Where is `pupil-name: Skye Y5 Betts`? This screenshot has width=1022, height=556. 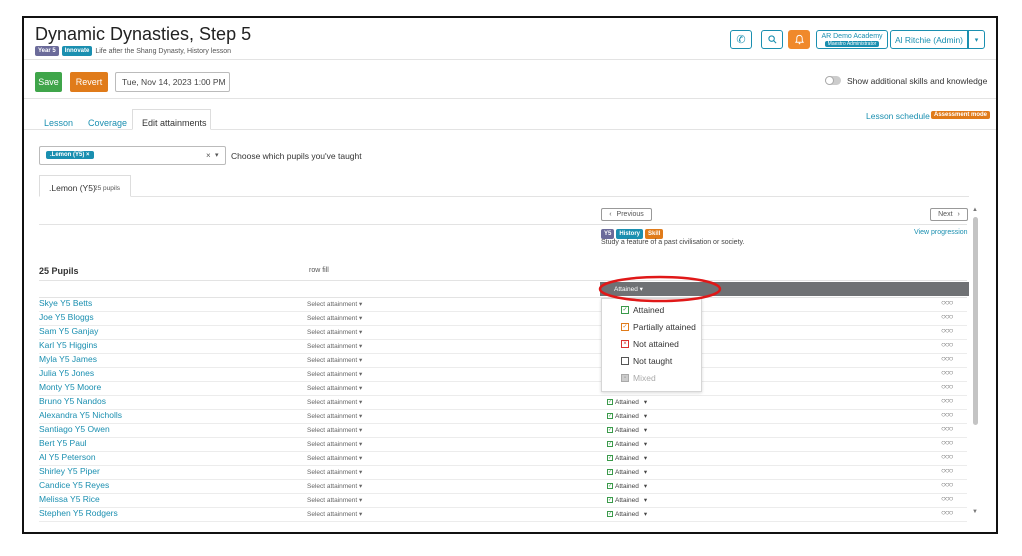 pupil-name: Skye Y5 Betts is located at coordinates (65, 303).